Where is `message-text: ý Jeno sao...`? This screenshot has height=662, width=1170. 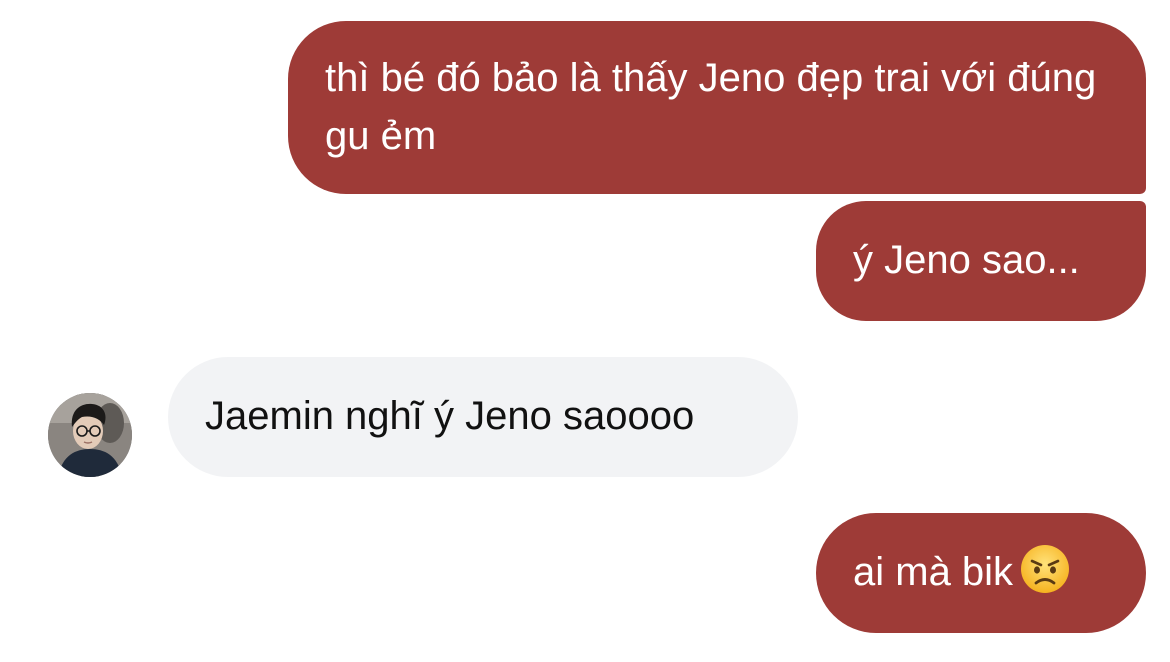 message-text: ý Jeno sao... is located at coordinates (966, 260).